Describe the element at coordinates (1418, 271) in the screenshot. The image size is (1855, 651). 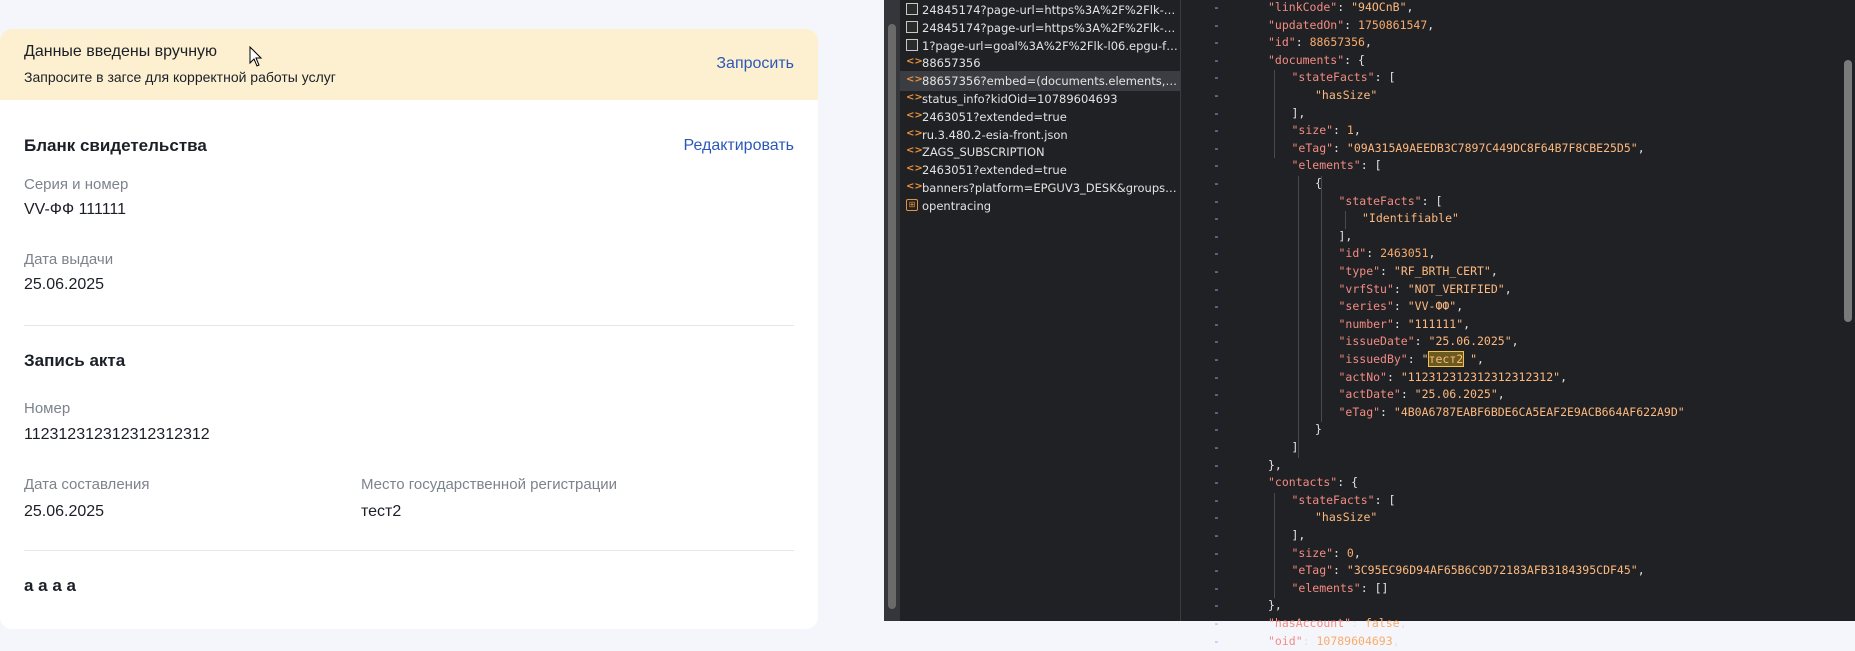
I see `json-code: "type": "RF_BRTH_CERT",` at that location.